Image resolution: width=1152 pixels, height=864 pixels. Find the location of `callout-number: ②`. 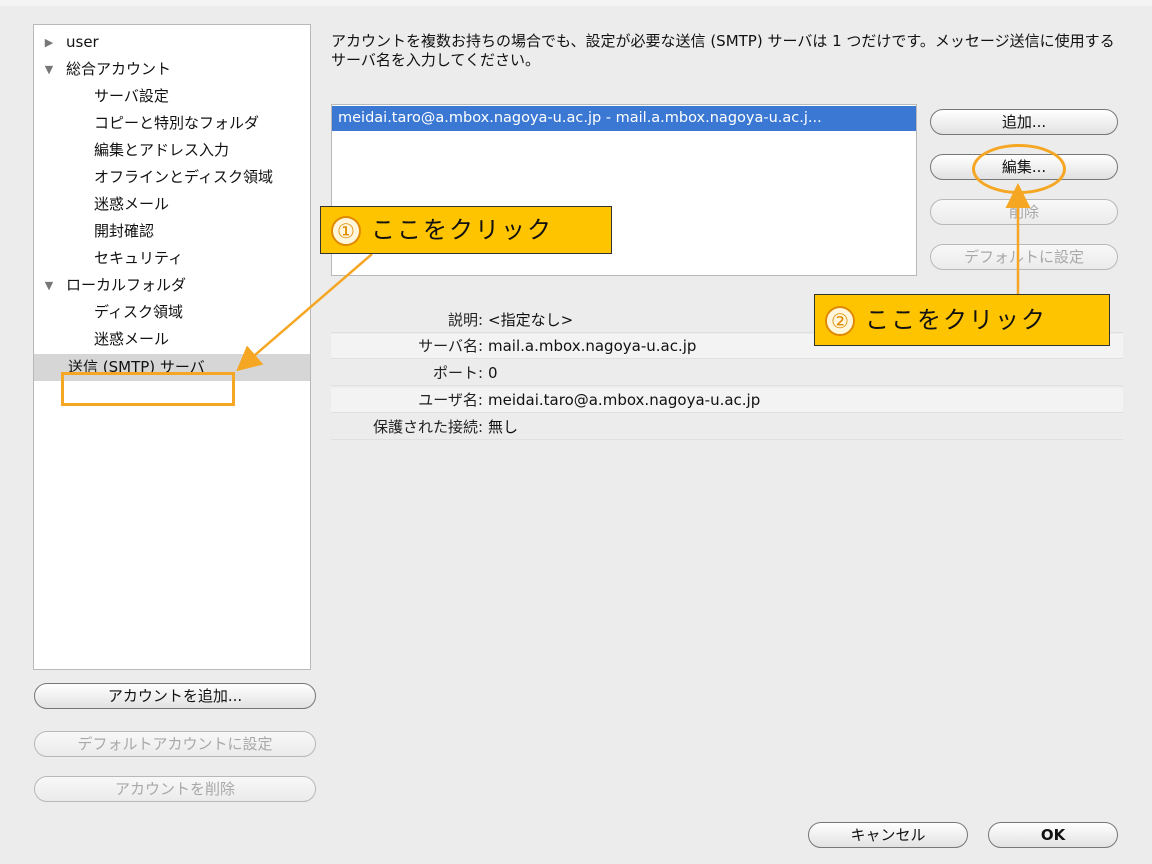

callout-number: ② is located at coordinates (840, 321).